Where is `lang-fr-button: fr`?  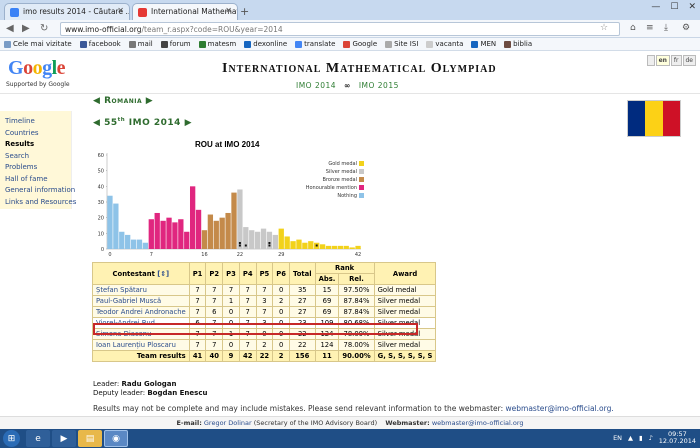
lang-fr-button: fr is located at coordinates (676, 60).